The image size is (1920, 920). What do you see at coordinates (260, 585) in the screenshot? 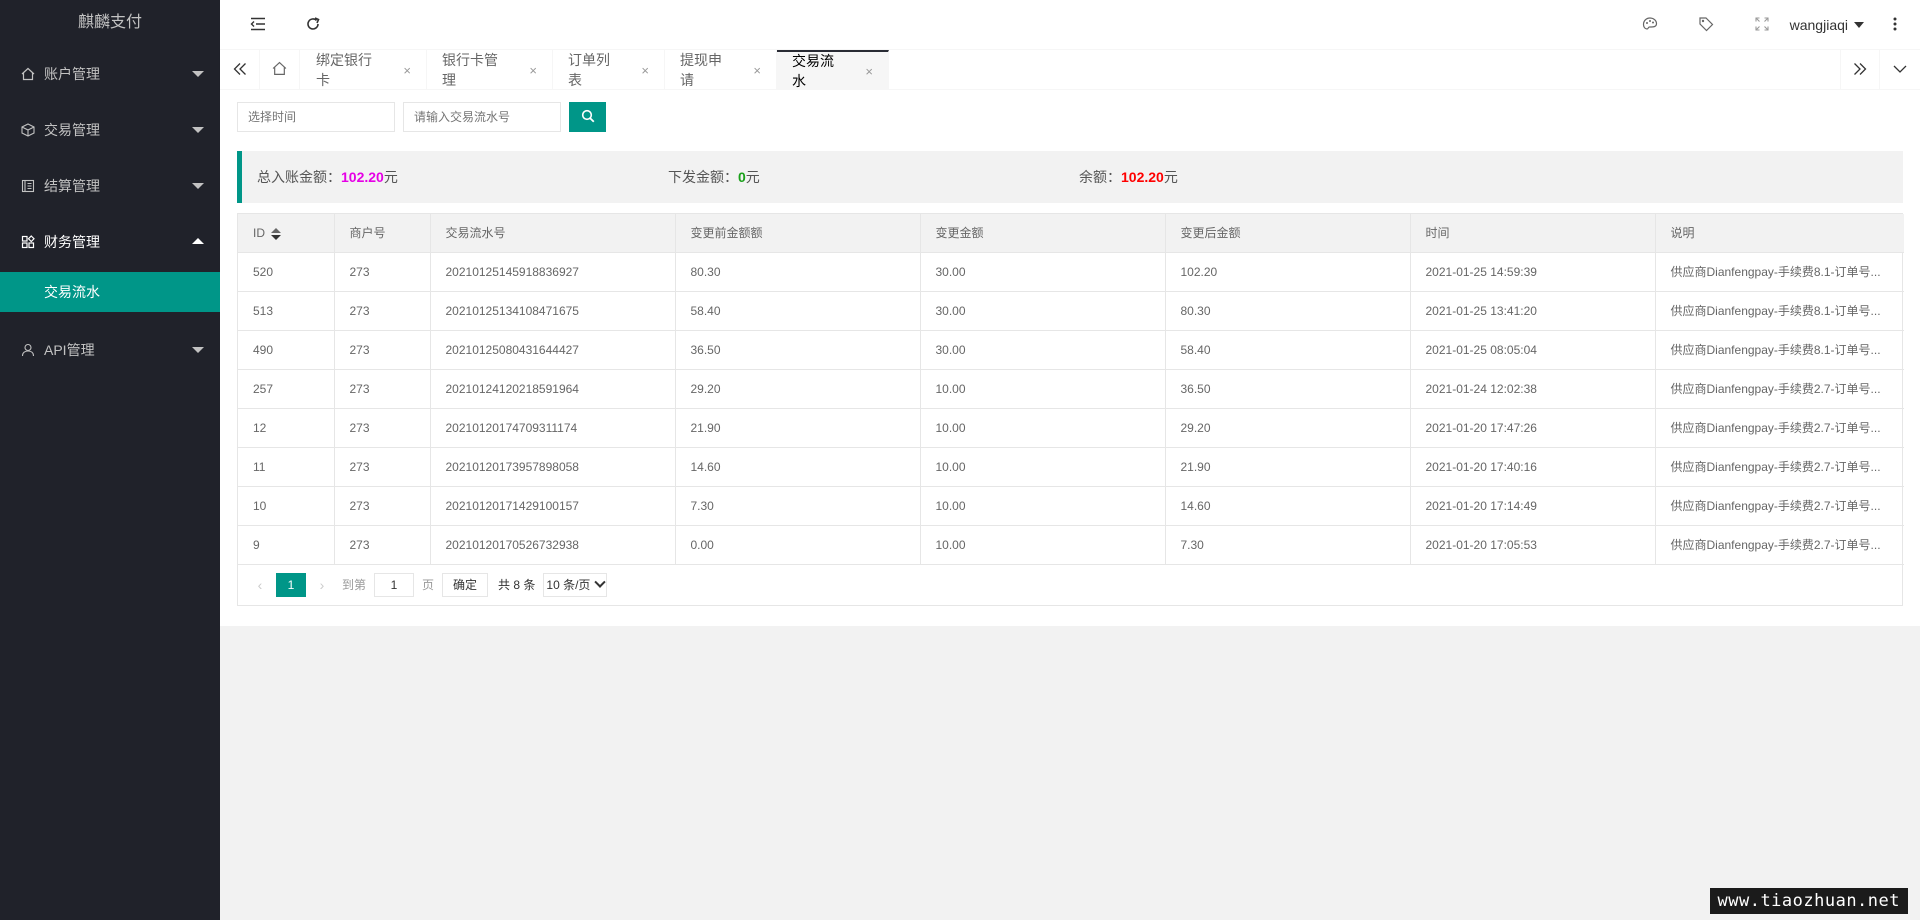
I see `prev-page-icon: ‹` at bounding box center [260, 585].